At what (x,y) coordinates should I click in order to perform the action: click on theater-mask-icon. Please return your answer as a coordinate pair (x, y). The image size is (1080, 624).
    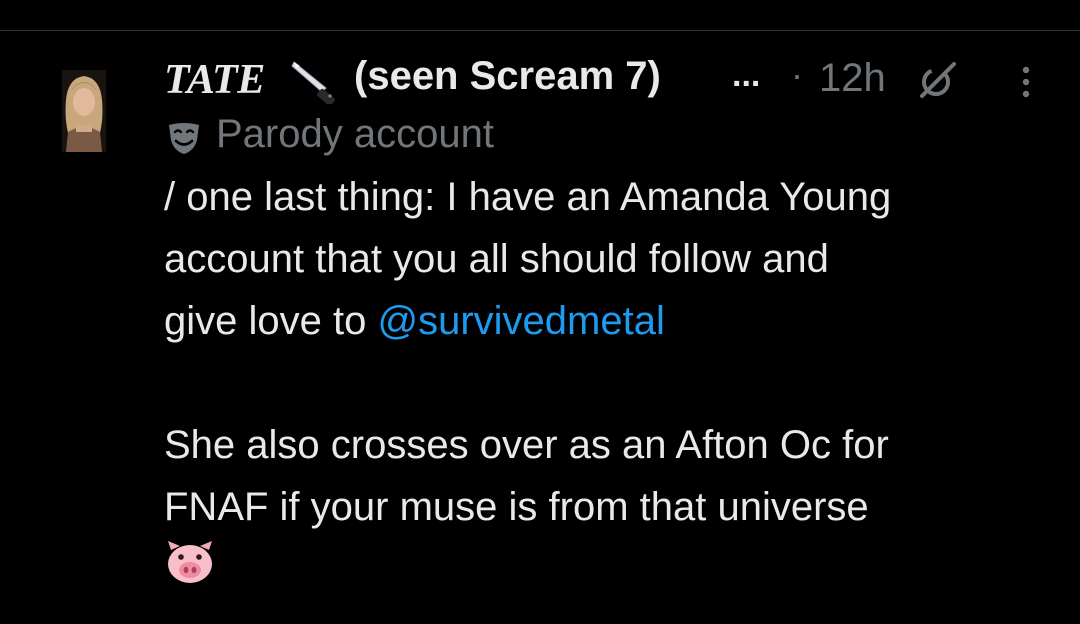
    Looking at the image, I should click on (184, 138).